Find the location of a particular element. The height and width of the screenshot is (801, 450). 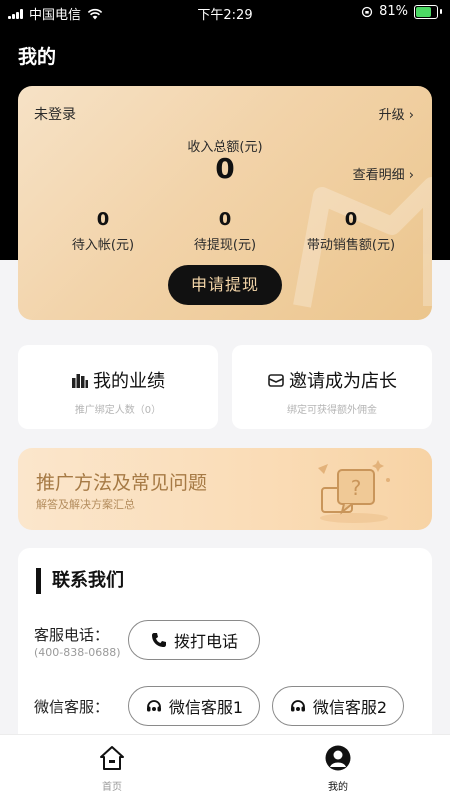

feature-title: 我的业绩 is located at coordinates (129, 381).